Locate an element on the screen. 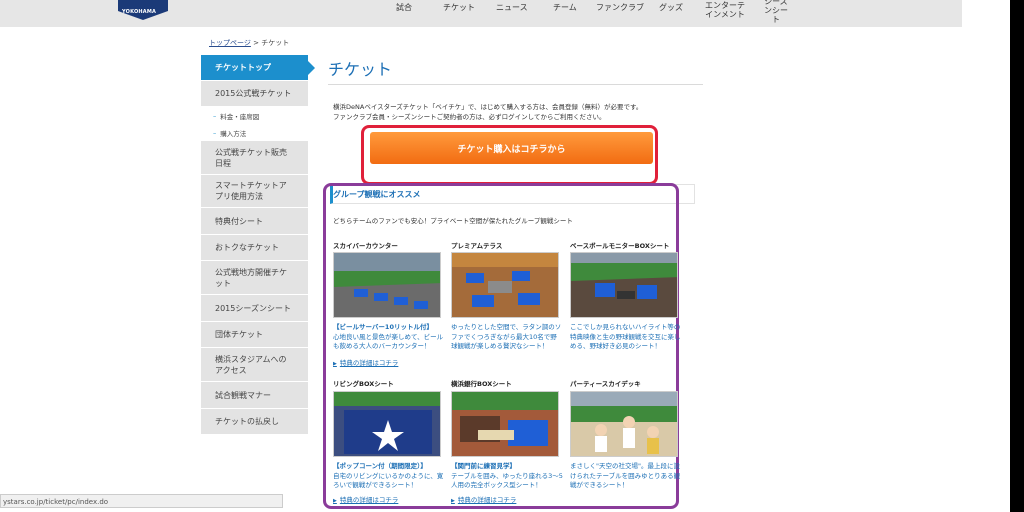 The height and width of the screenshot is (512, 1024). seat-caption-text: 心地良い風と景色が楽しめて、ビールも飲める大人のバーカウンター！ is located at coordinates (388, 341).